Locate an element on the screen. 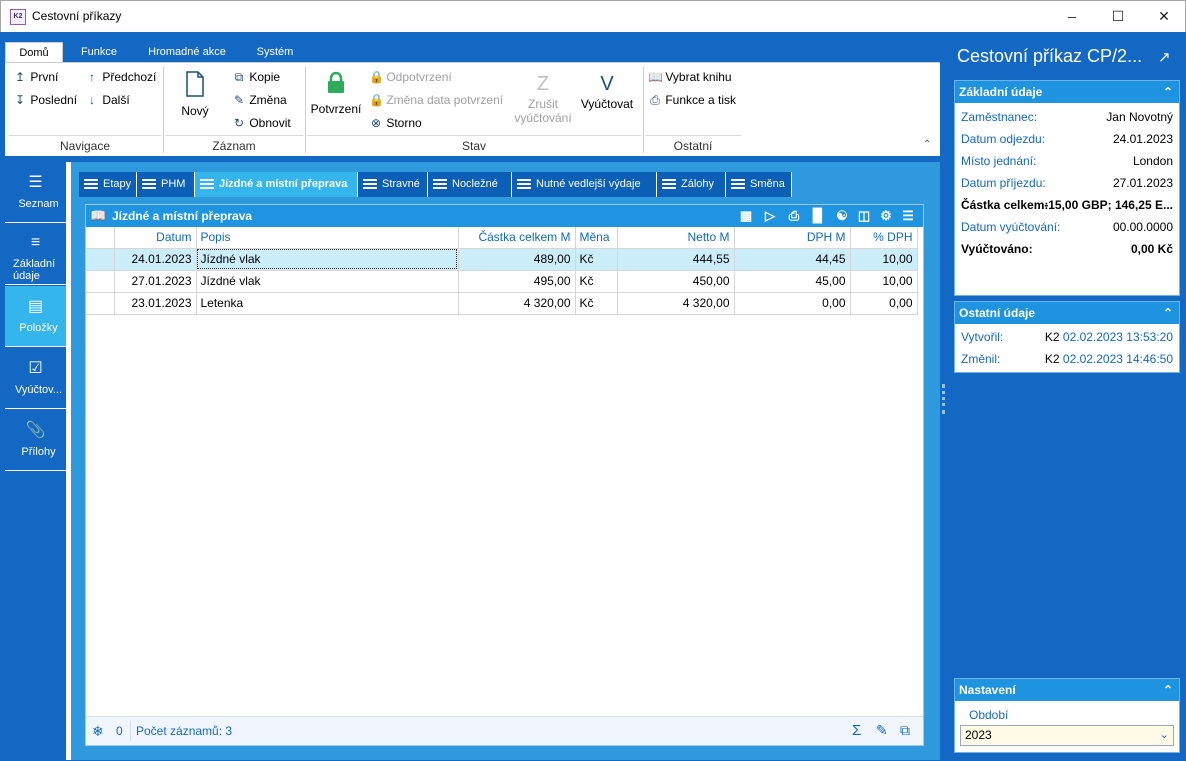  field-row: Datum vyúčtování: 00.00.0000 is located at coordinates (1067, 227).